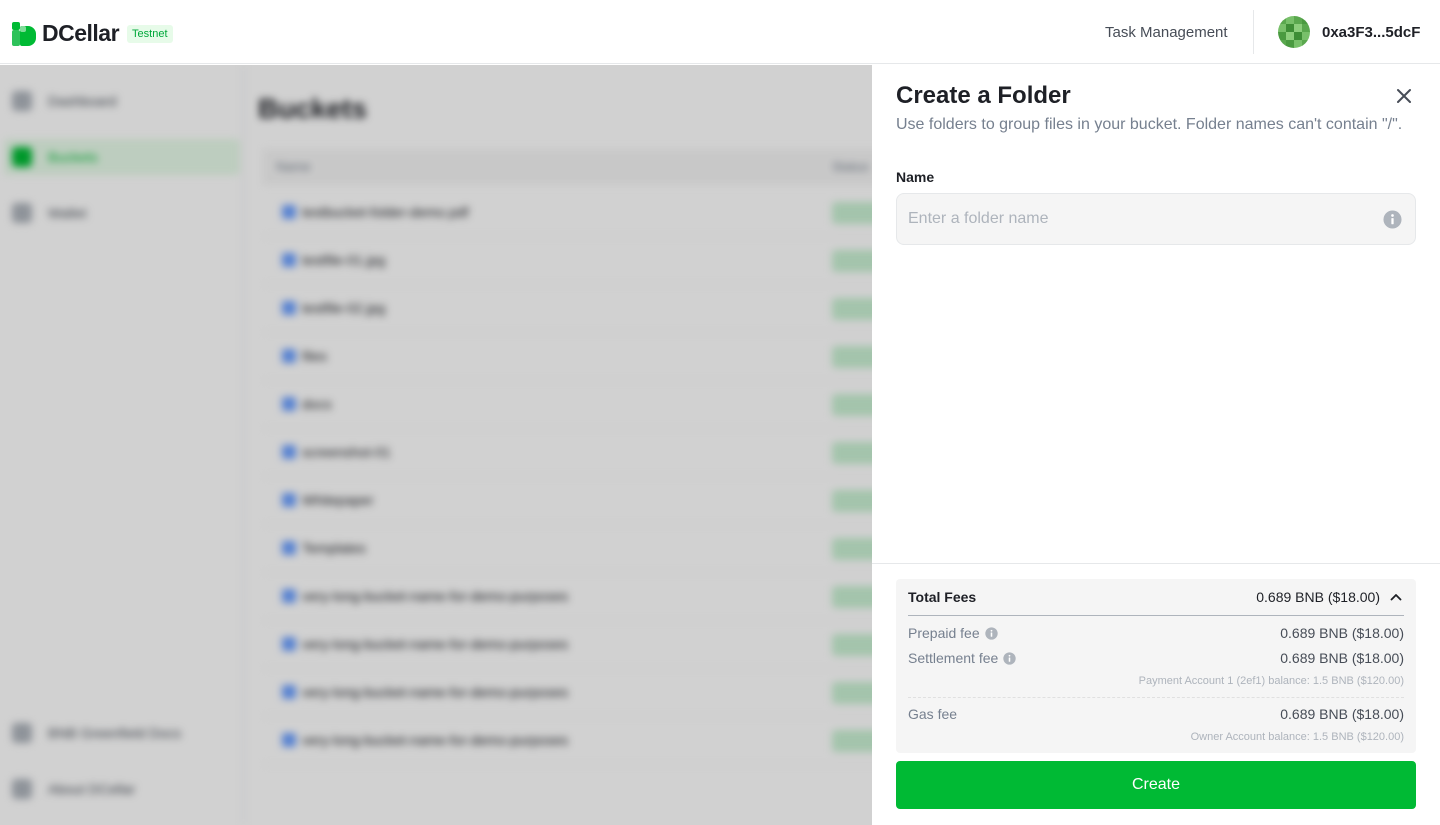 The height and width of the screenshot is (825, 1440). What do you see at coordinates (1297, 737) in the screenshot?
I see `owner-account-balance: Owner Account balance: 1.5 BNB ($120.00)` at bounding box center [1297, 737].